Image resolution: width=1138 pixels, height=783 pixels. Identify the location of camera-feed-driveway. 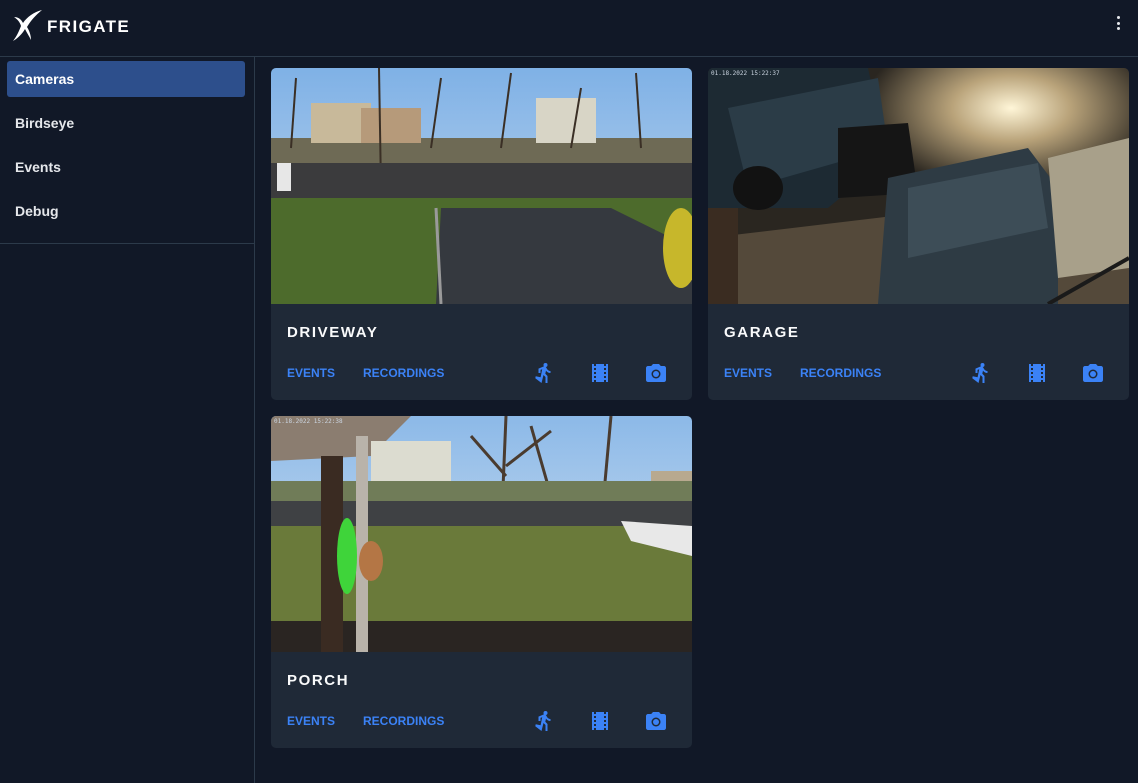
(481, 186).